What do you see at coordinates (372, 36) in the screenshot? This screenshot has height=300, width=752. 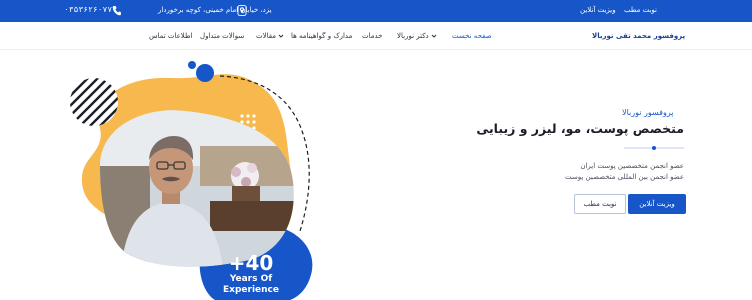 I see `nav-item-services: خدمات` at bounding box center [372, 36].